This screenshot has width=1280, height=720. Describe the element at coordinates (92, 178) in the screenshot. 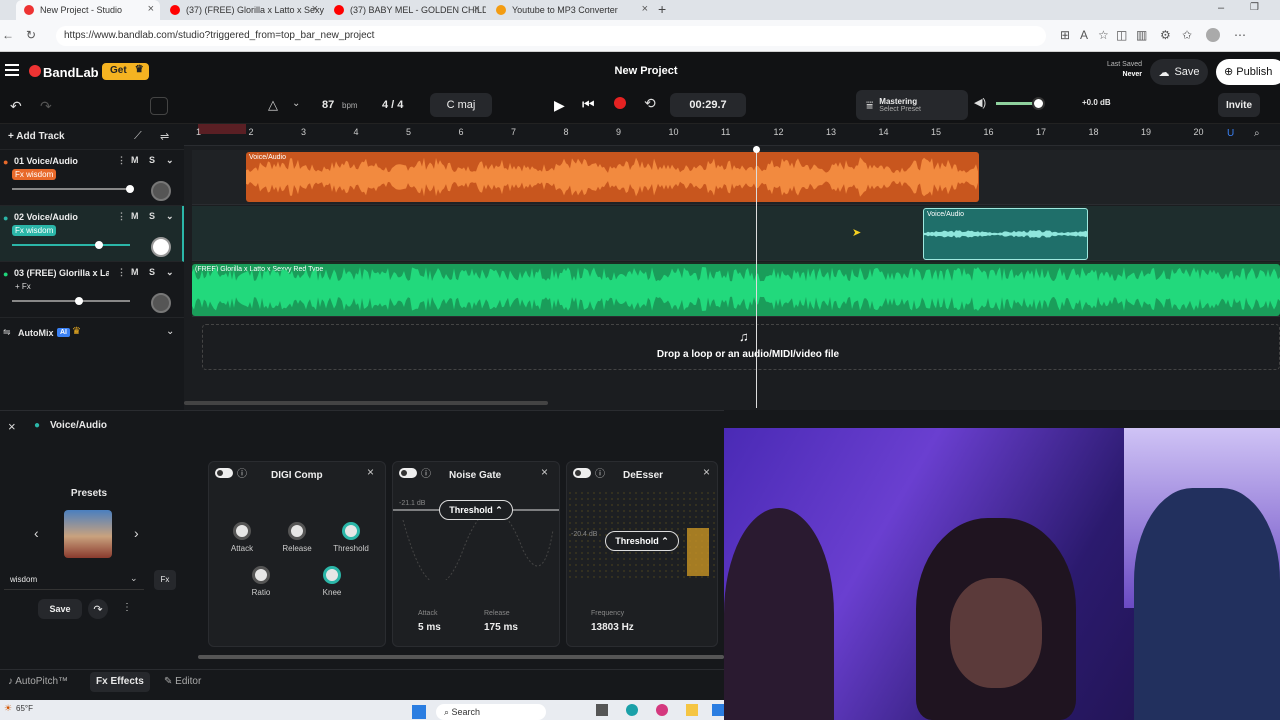

I see `track-row: ● 01 Voice/Audio Fx wisdom ⋮ M S ⌄` at that location.